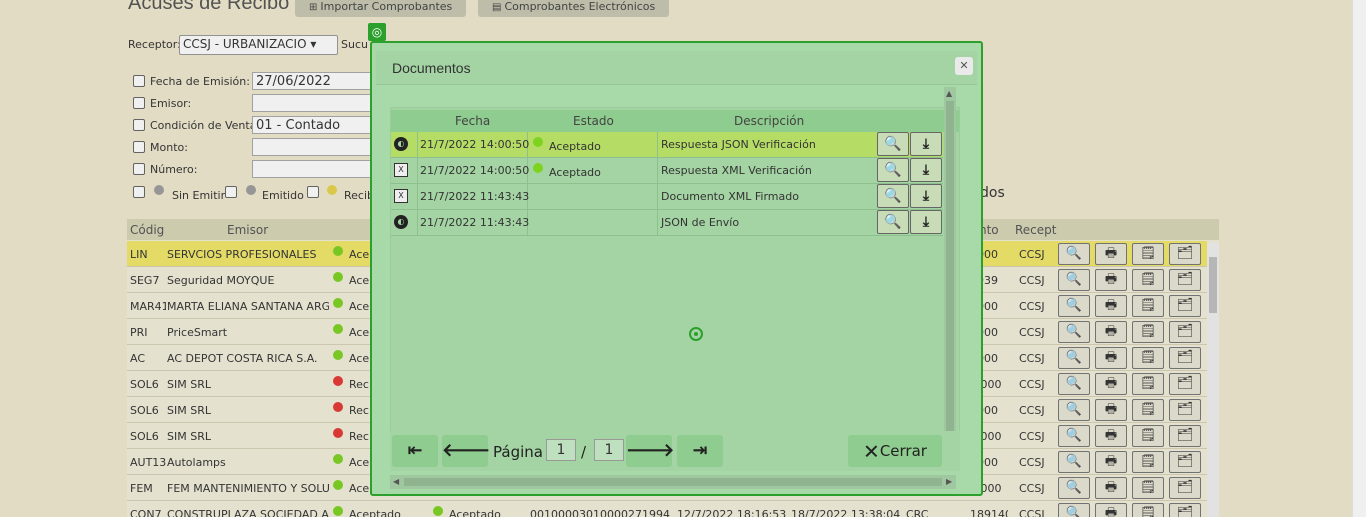  I want to click on cell-descripcion: JSON de Envío, so click(700, 222).